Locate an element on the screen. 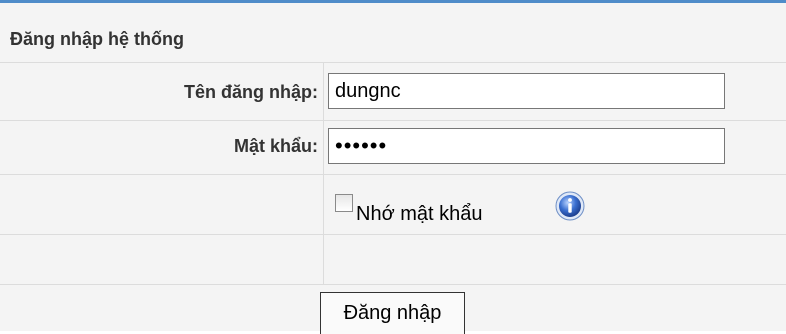 The image size is (786, 334). info-icon is located at coordinates (570, 206).